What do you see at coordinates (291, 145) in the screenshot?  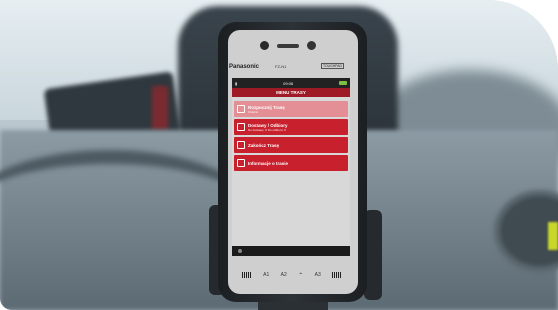 I see `menu-item-end-route: Zakończ Trasę` at bounding box center [291, 145].